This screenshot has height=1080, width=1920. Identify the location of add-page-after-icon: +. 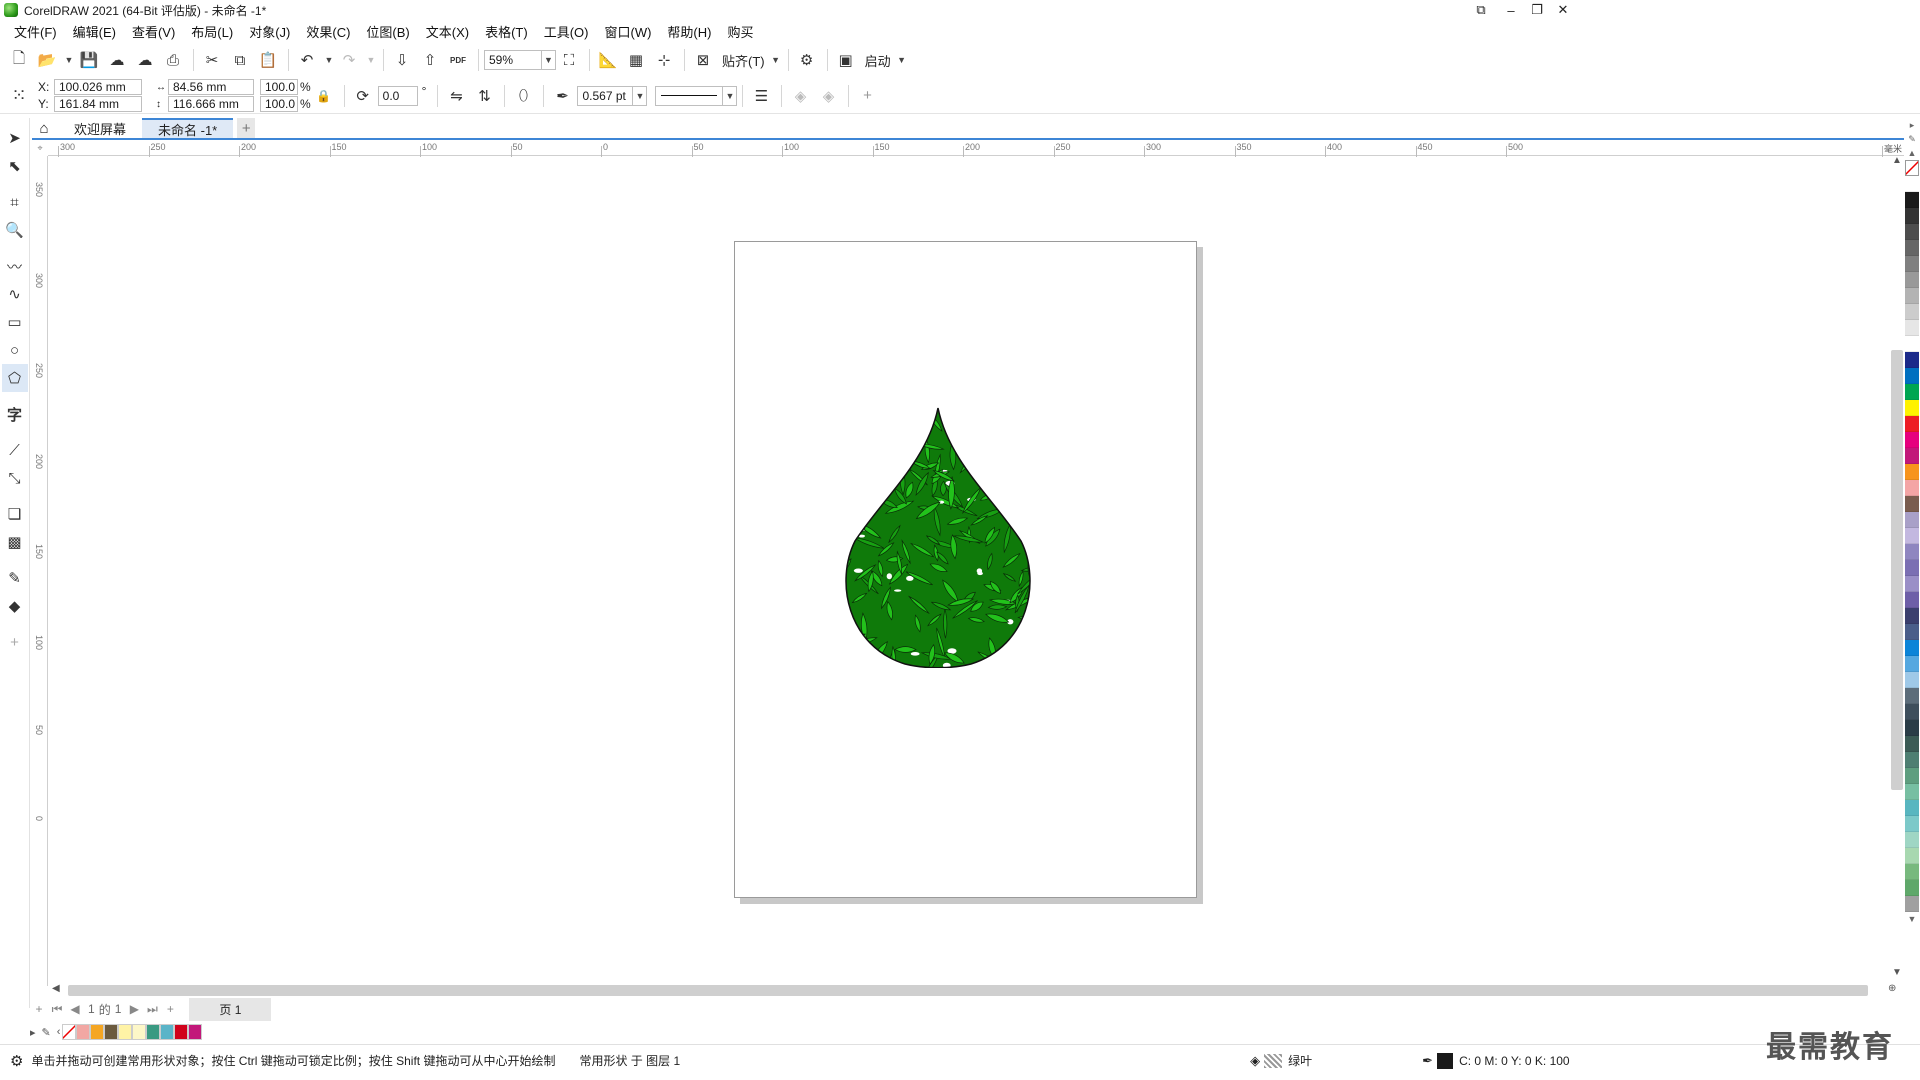
(170, 1009).